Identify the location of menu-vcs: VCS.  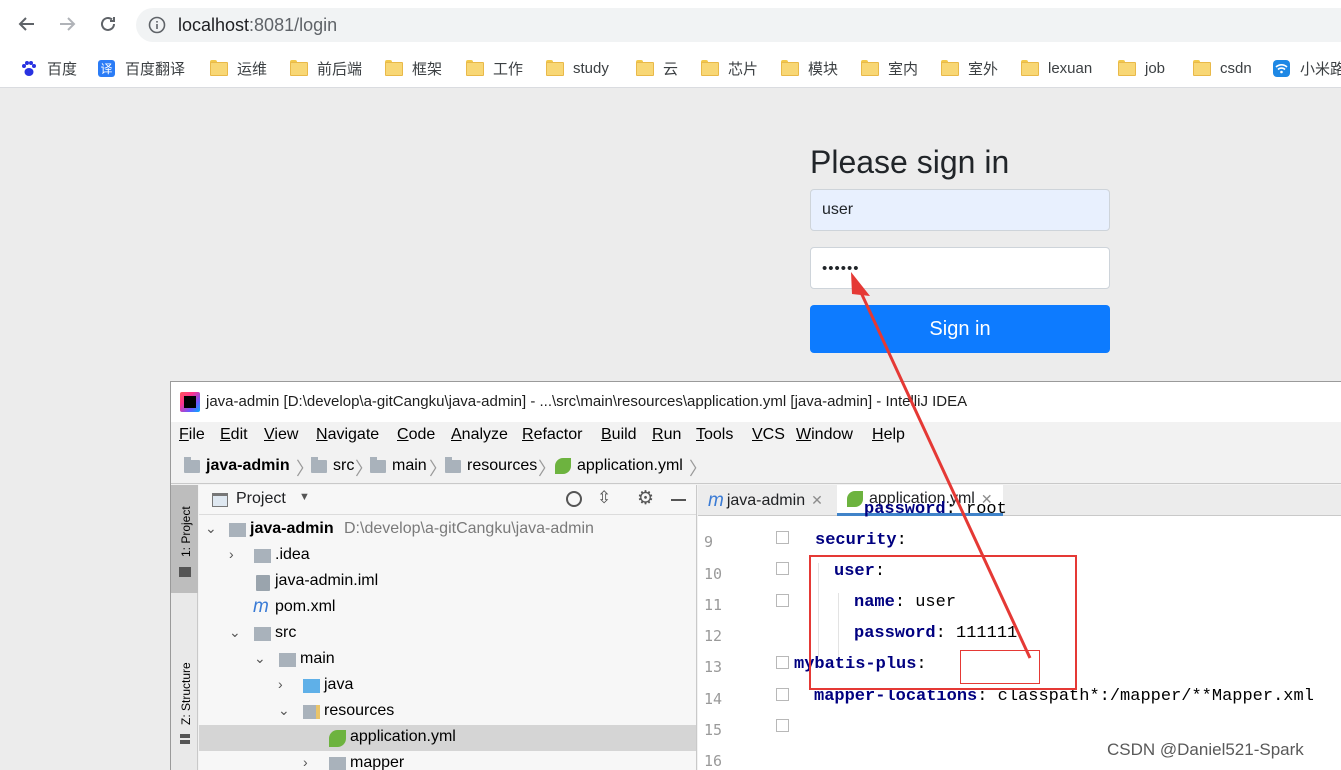
(768, 435).